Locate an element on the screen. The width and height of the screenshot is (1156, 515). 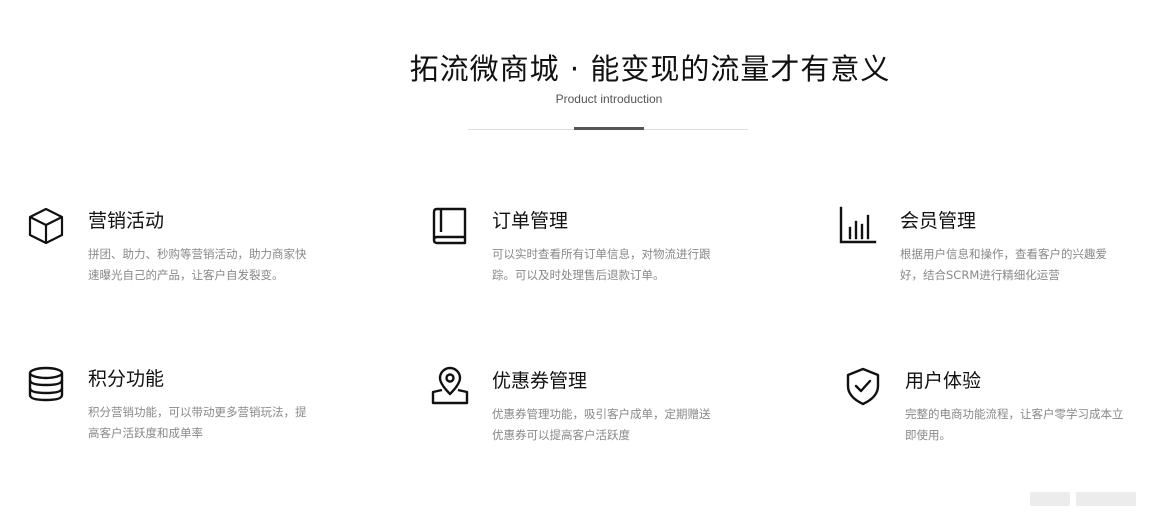
book-icon is located at coordinates (450, 226).